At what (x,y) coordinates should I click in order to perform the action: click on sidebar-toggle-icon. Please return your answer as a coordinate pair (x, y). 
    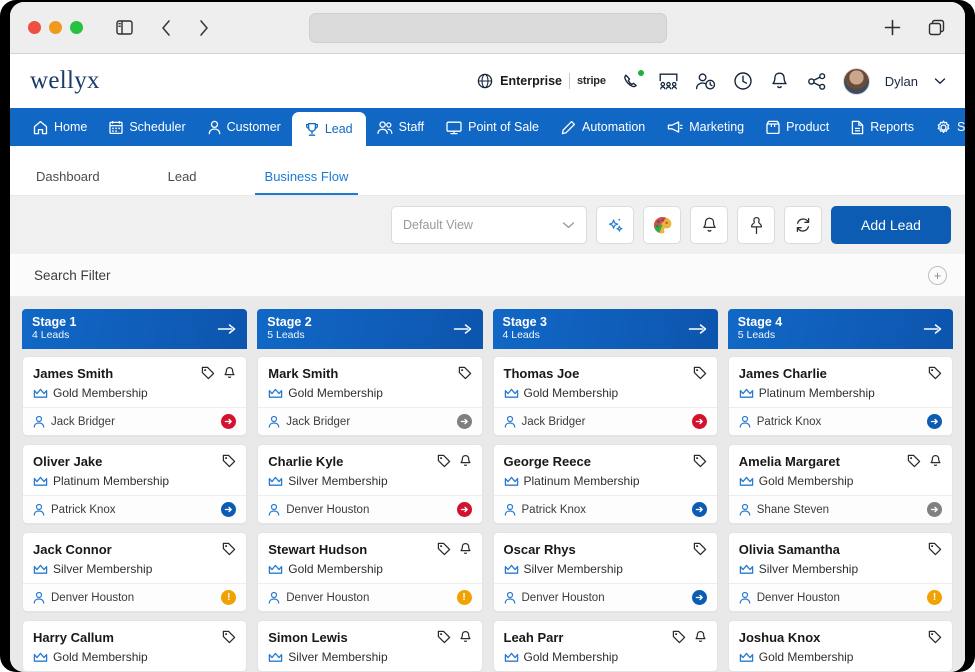
    Looking at the image, I should click on (124, 28).